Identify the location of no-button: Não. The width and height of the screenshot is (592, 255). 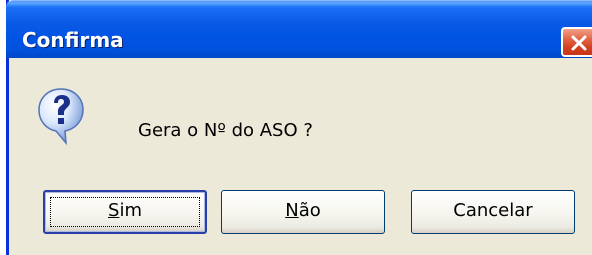
(303, 212).